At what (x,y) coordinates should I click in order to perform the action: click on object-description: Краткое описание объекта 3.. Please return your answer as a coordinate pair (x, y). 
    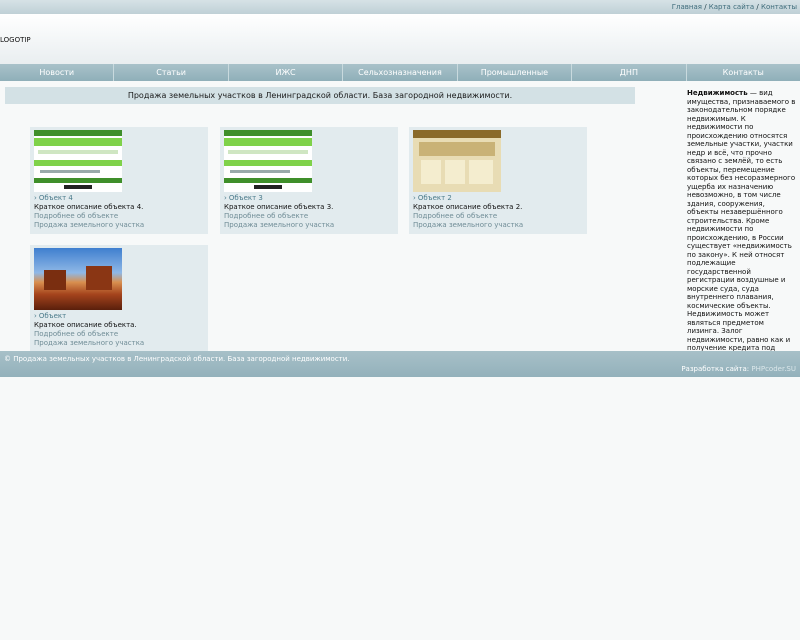
    Looking at the image, I should click on (279, 207).